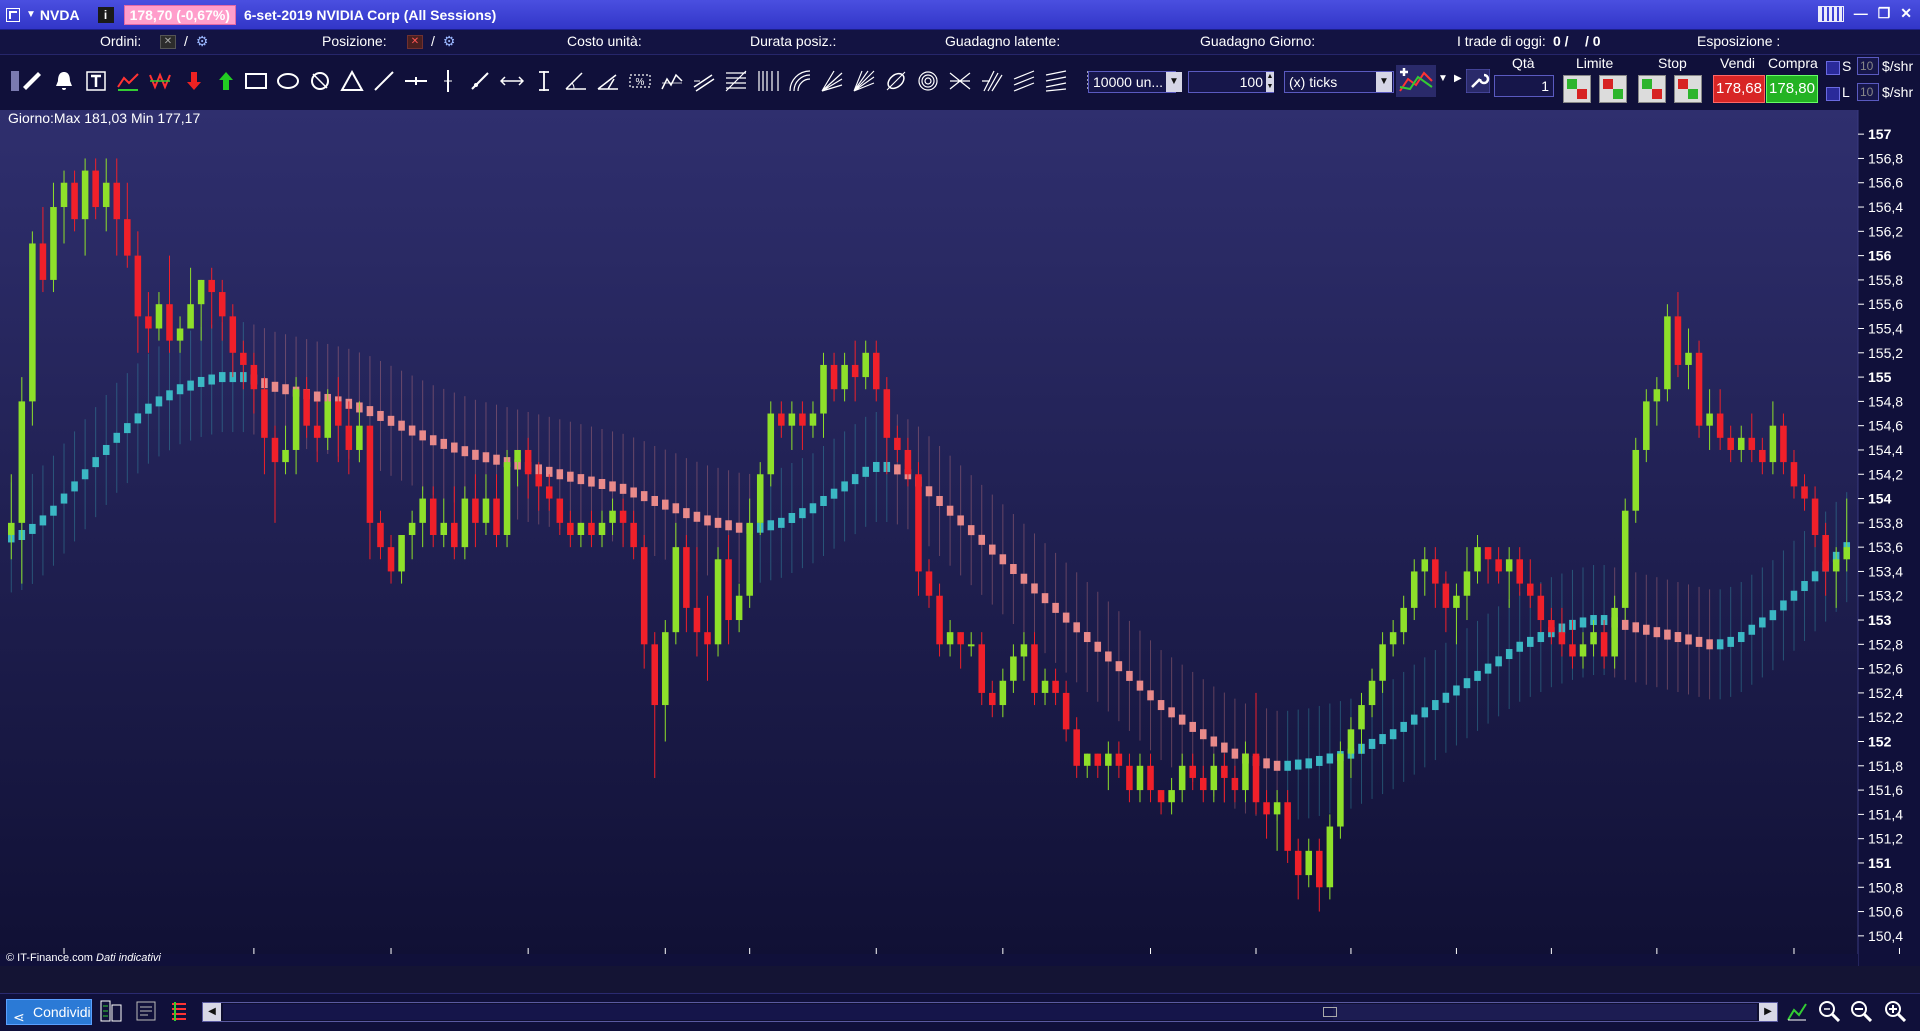  I want to click on sell-price-button: 178,68, so click(1739, 89).